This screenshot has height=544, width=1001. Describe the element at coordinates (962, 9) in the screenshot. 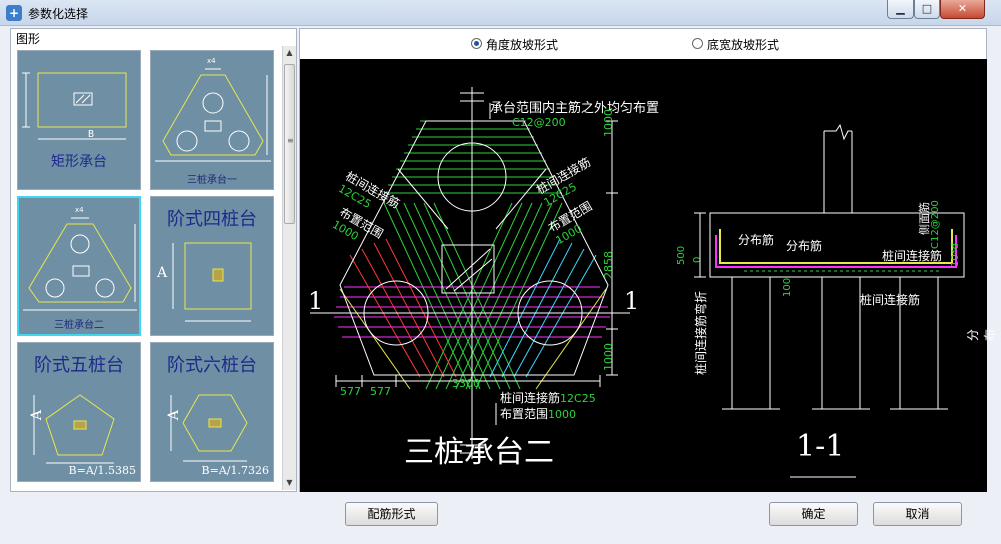

I see `close-button: ✕` at that location.